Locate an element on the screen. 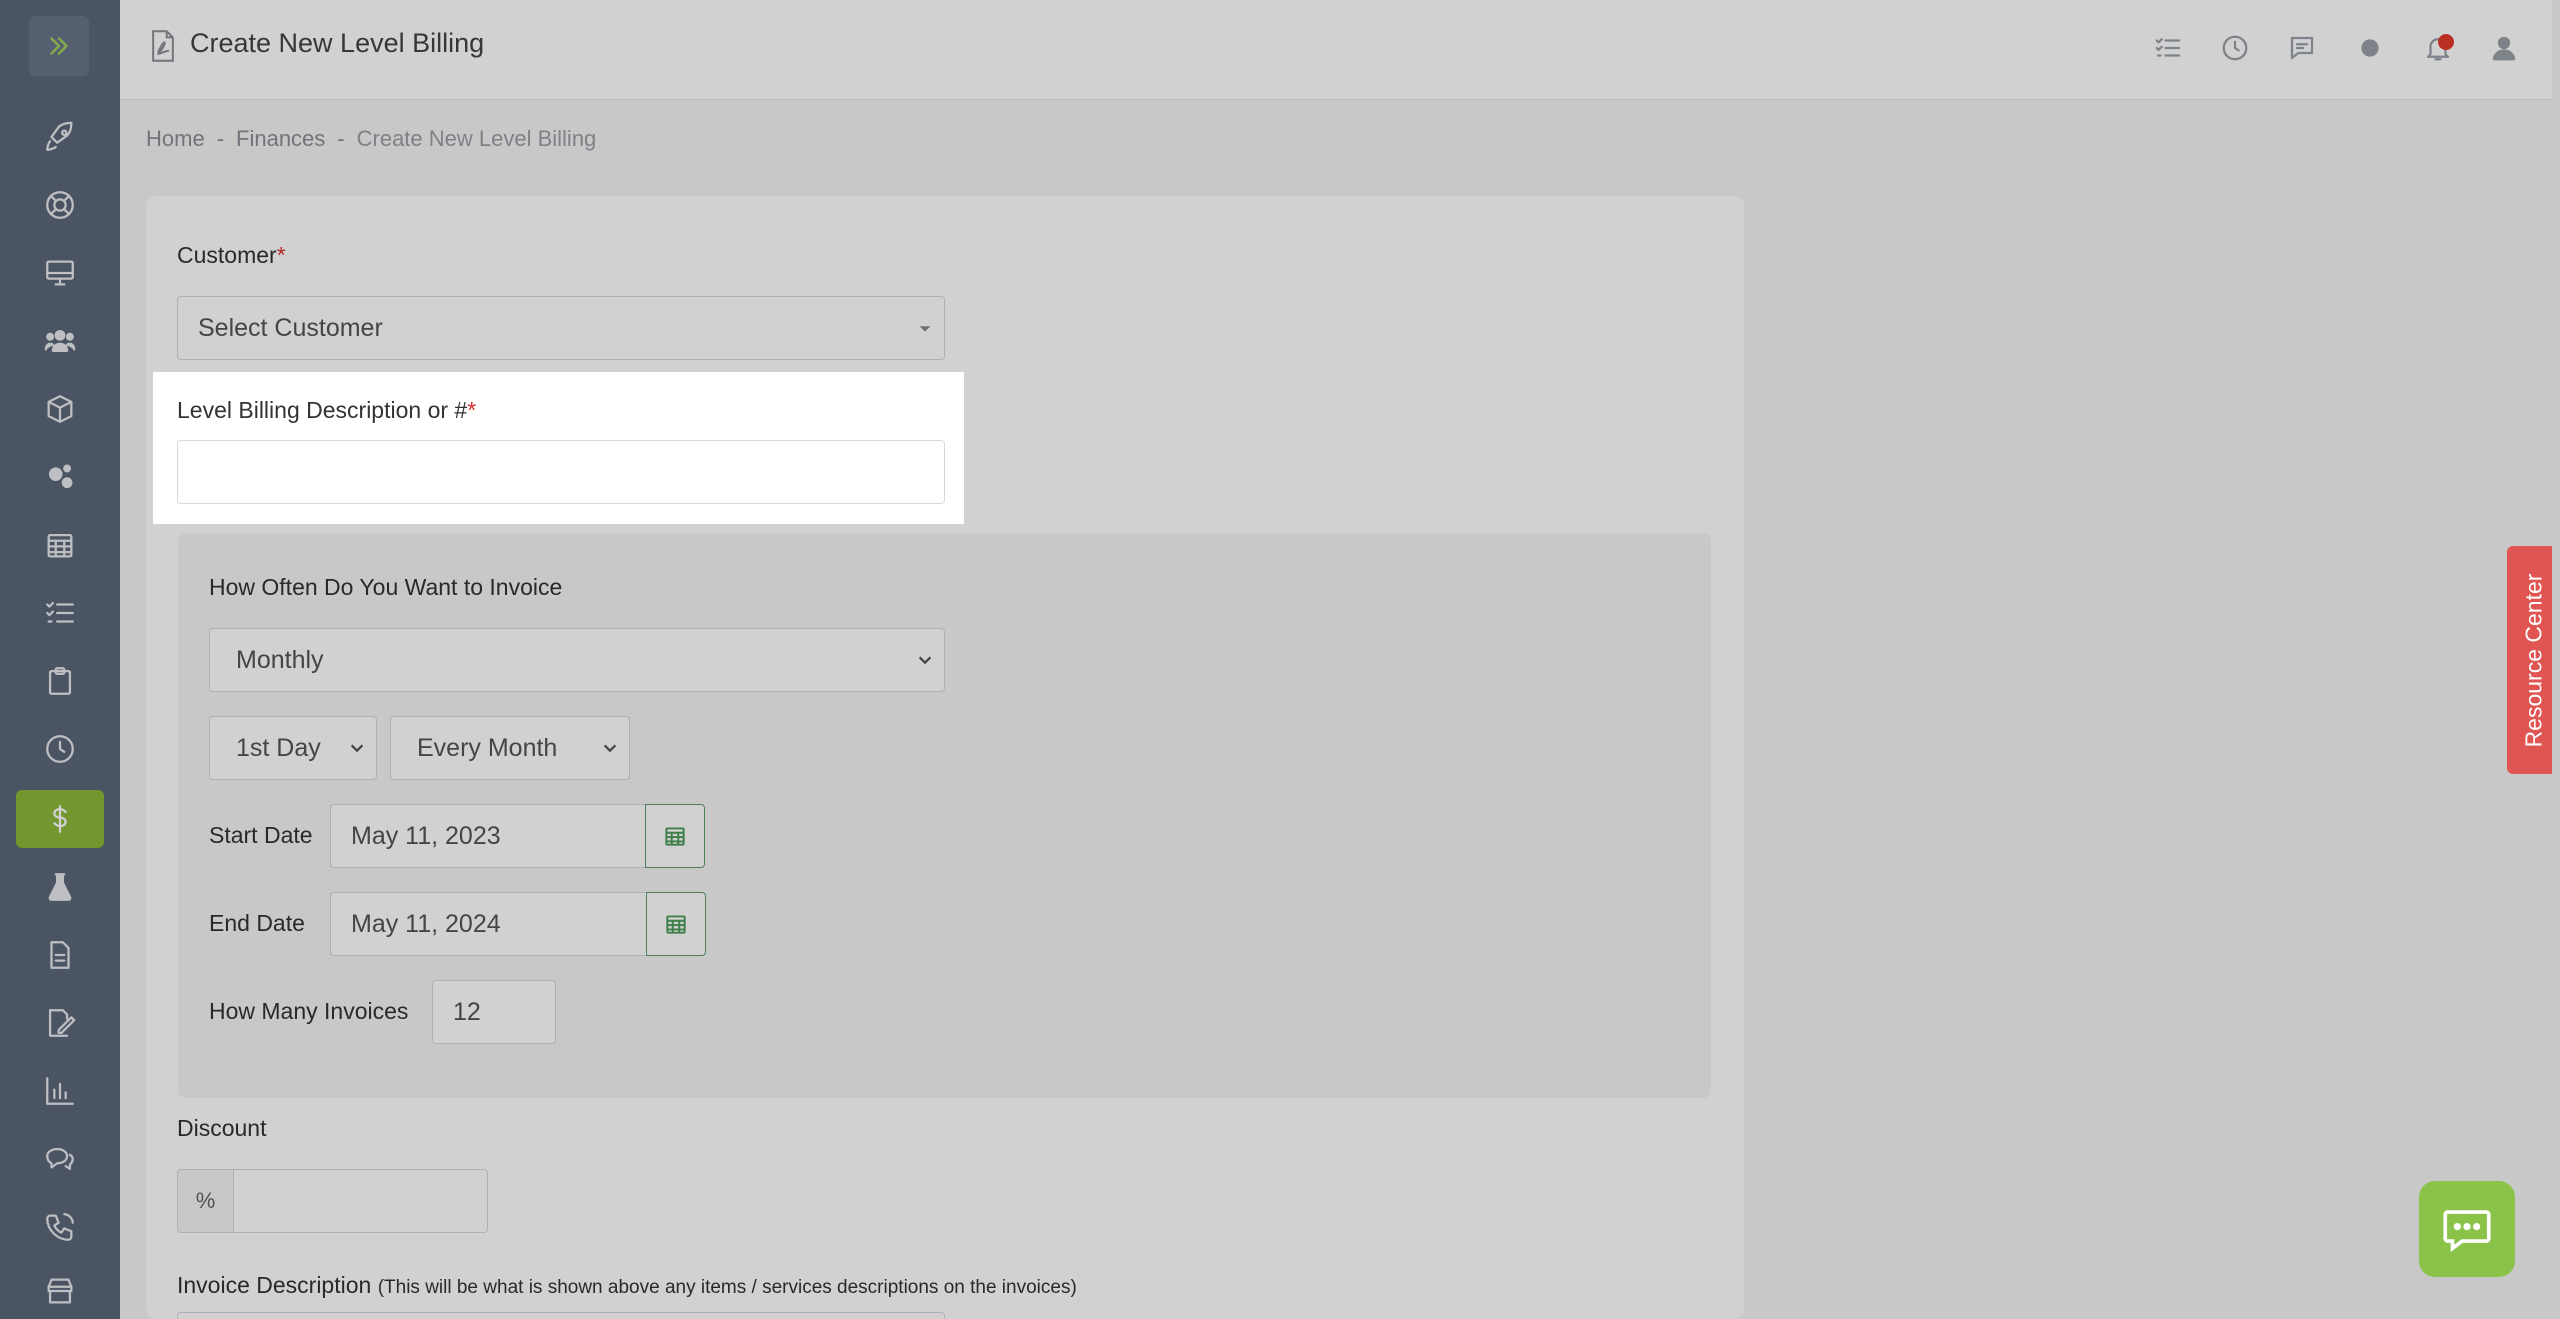 The image size is (2560, 1319). frequency-select: Monthly is located at coordinates (577, 660).